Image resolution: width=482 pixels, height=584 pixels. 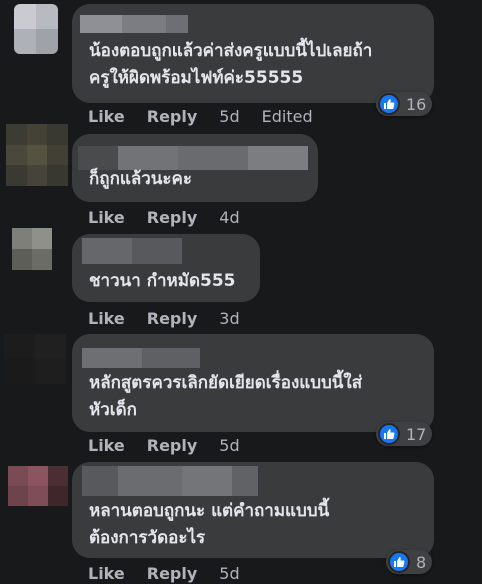 What do you see at coordinates (404, 104) in the screenshot?
I see `reaction-count: 16` at bounding box center [404, 104].